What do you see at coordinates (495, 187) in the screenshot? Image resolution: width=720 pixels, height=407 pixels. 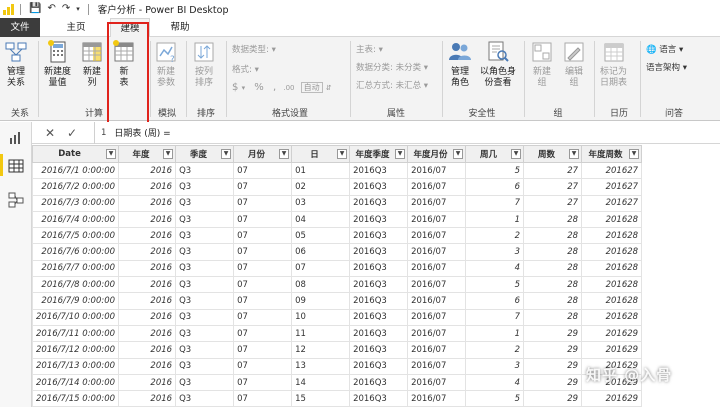 I see `table-cell: 6` at bounding box center [495, 187].